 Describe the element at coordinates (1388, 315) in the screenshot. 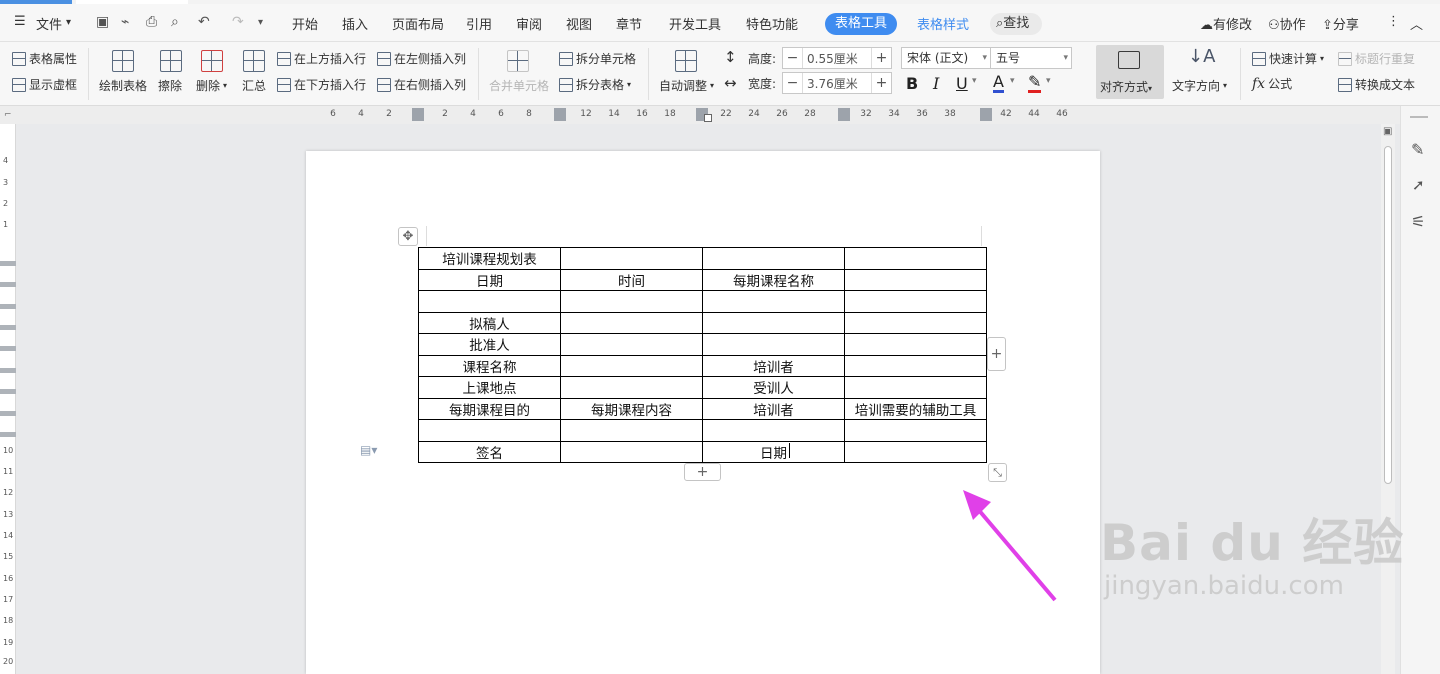

I see `scrollbar-thumb` at that location.